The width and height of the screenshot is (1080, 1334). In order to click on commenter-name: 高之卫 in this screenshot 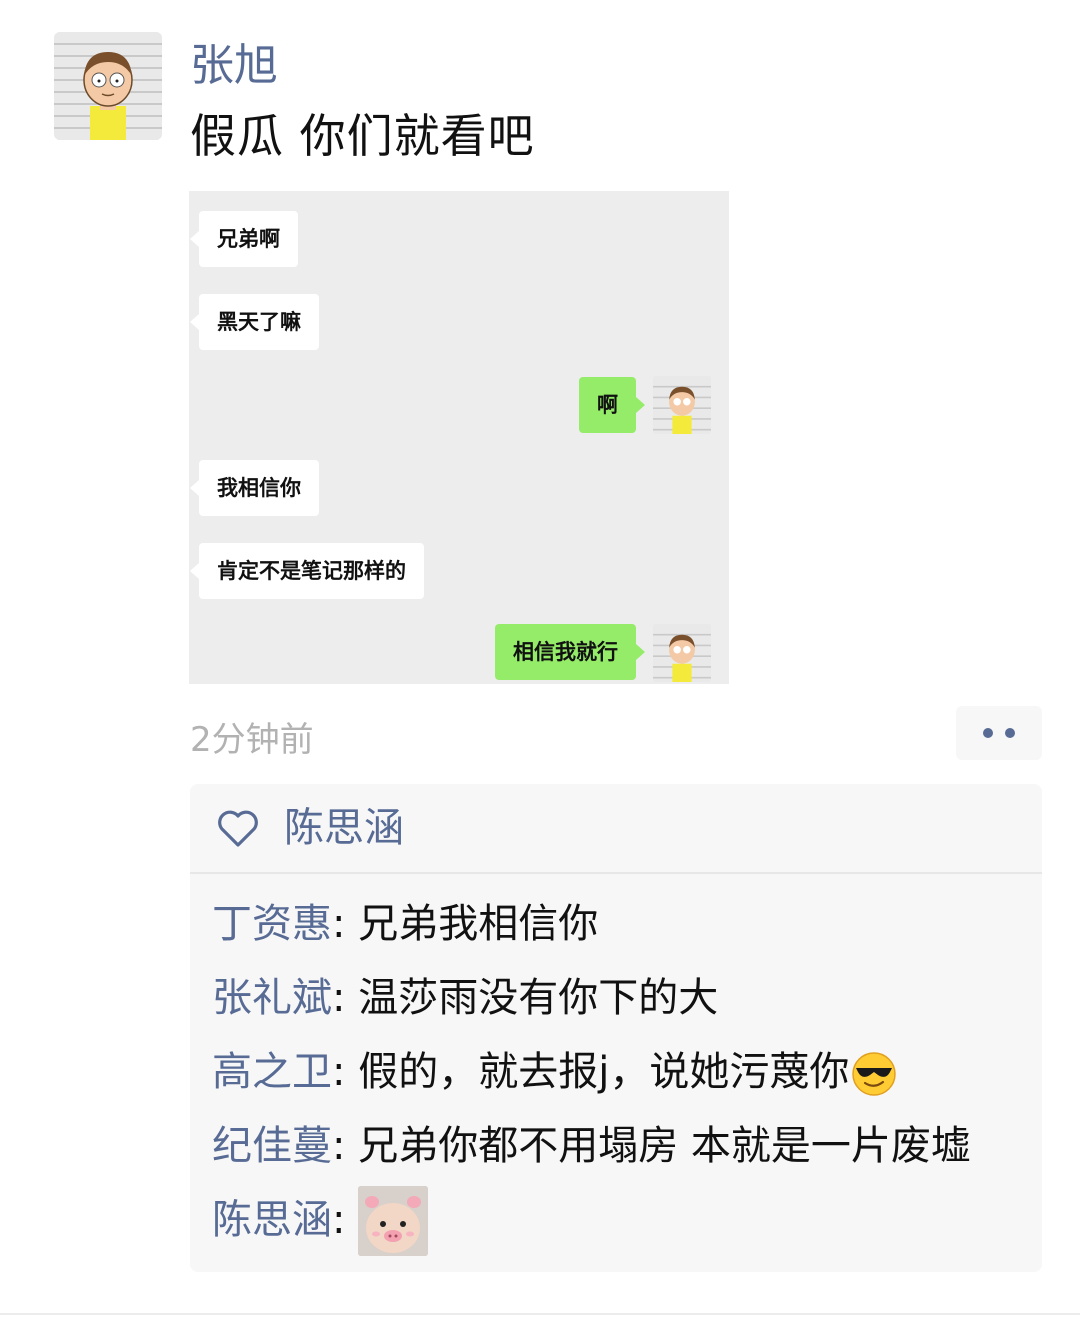, I will do `click(272, 1072)`.